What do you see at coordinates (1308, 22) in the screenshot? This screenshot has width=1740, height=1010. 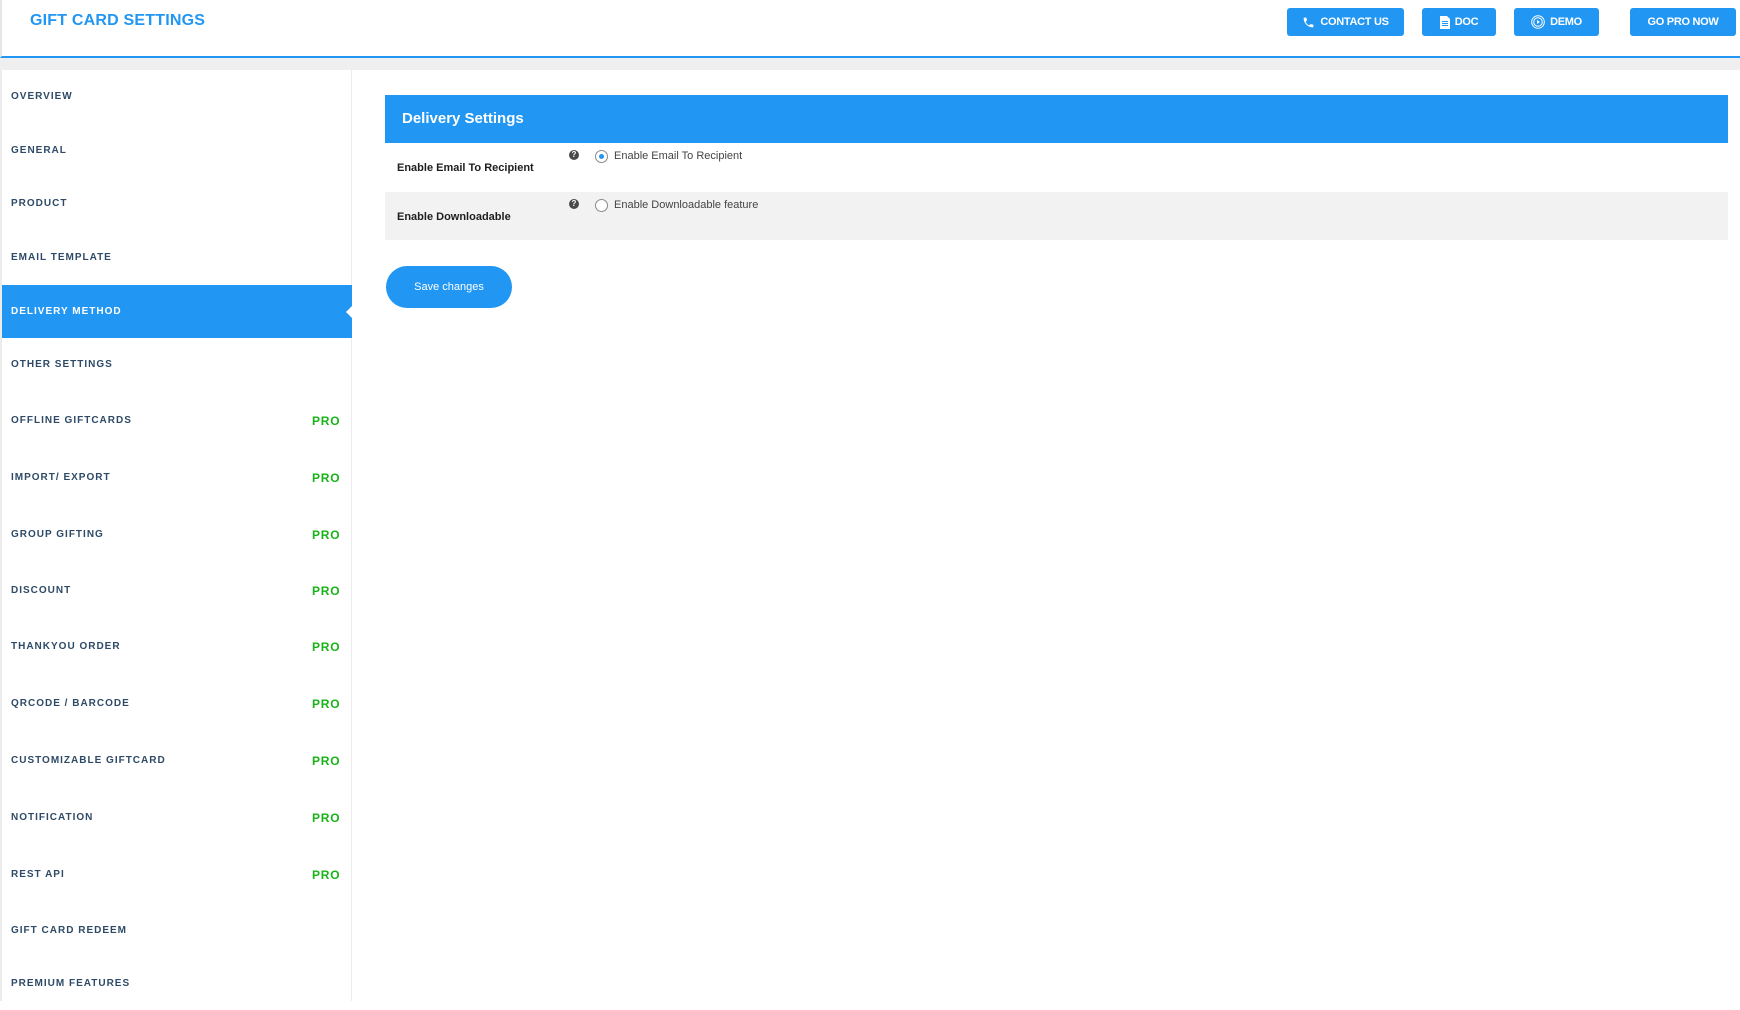 I see `phone-icon` at bounding box center [1308, 22].